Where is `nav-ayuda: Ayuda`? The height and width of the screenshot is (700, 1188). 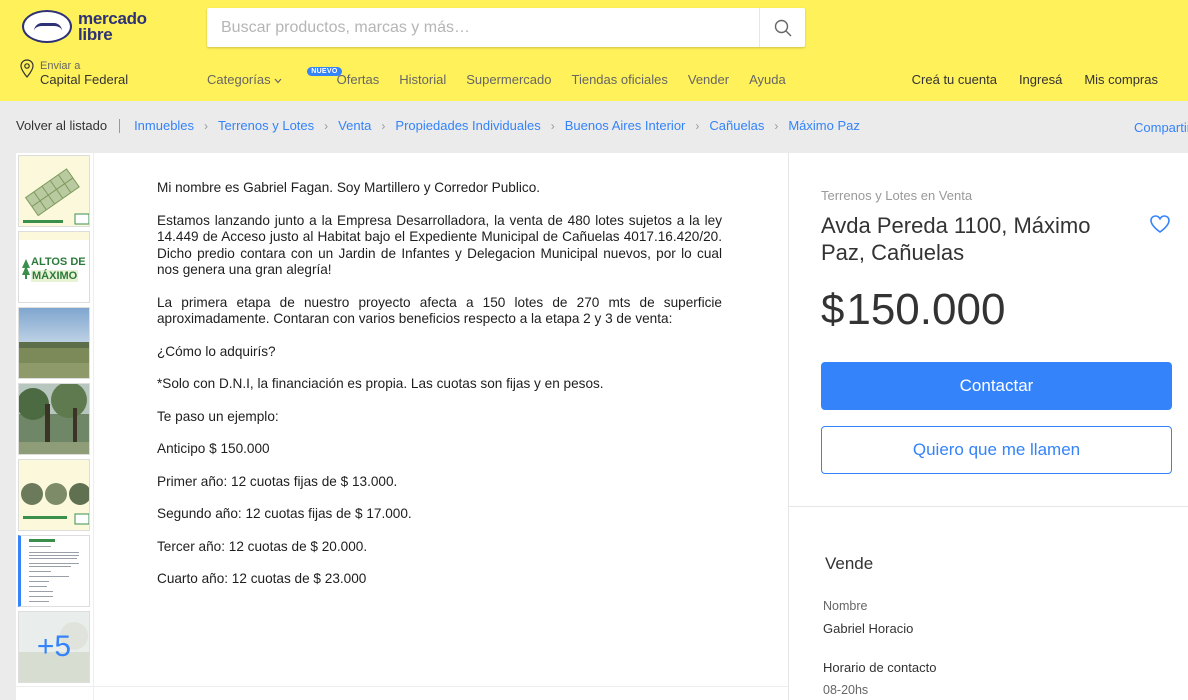 nav-ayuda: Ayuda is located at coordinates (767, 79).